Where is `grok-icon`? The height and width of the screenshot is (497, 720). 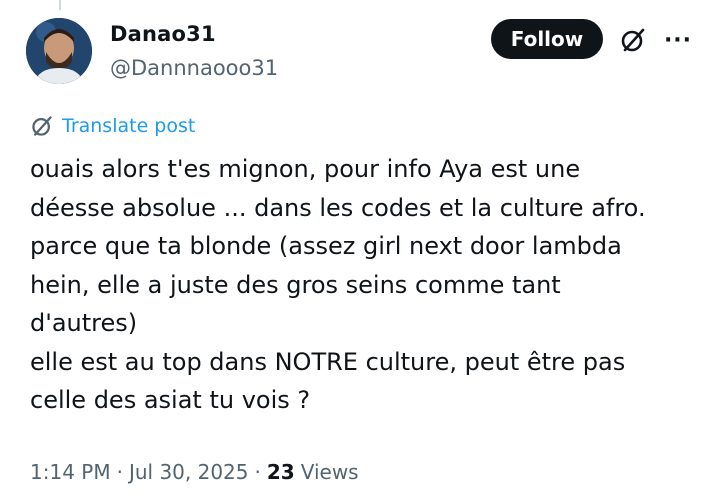 grok-icon is located at coordinates (633, 40).